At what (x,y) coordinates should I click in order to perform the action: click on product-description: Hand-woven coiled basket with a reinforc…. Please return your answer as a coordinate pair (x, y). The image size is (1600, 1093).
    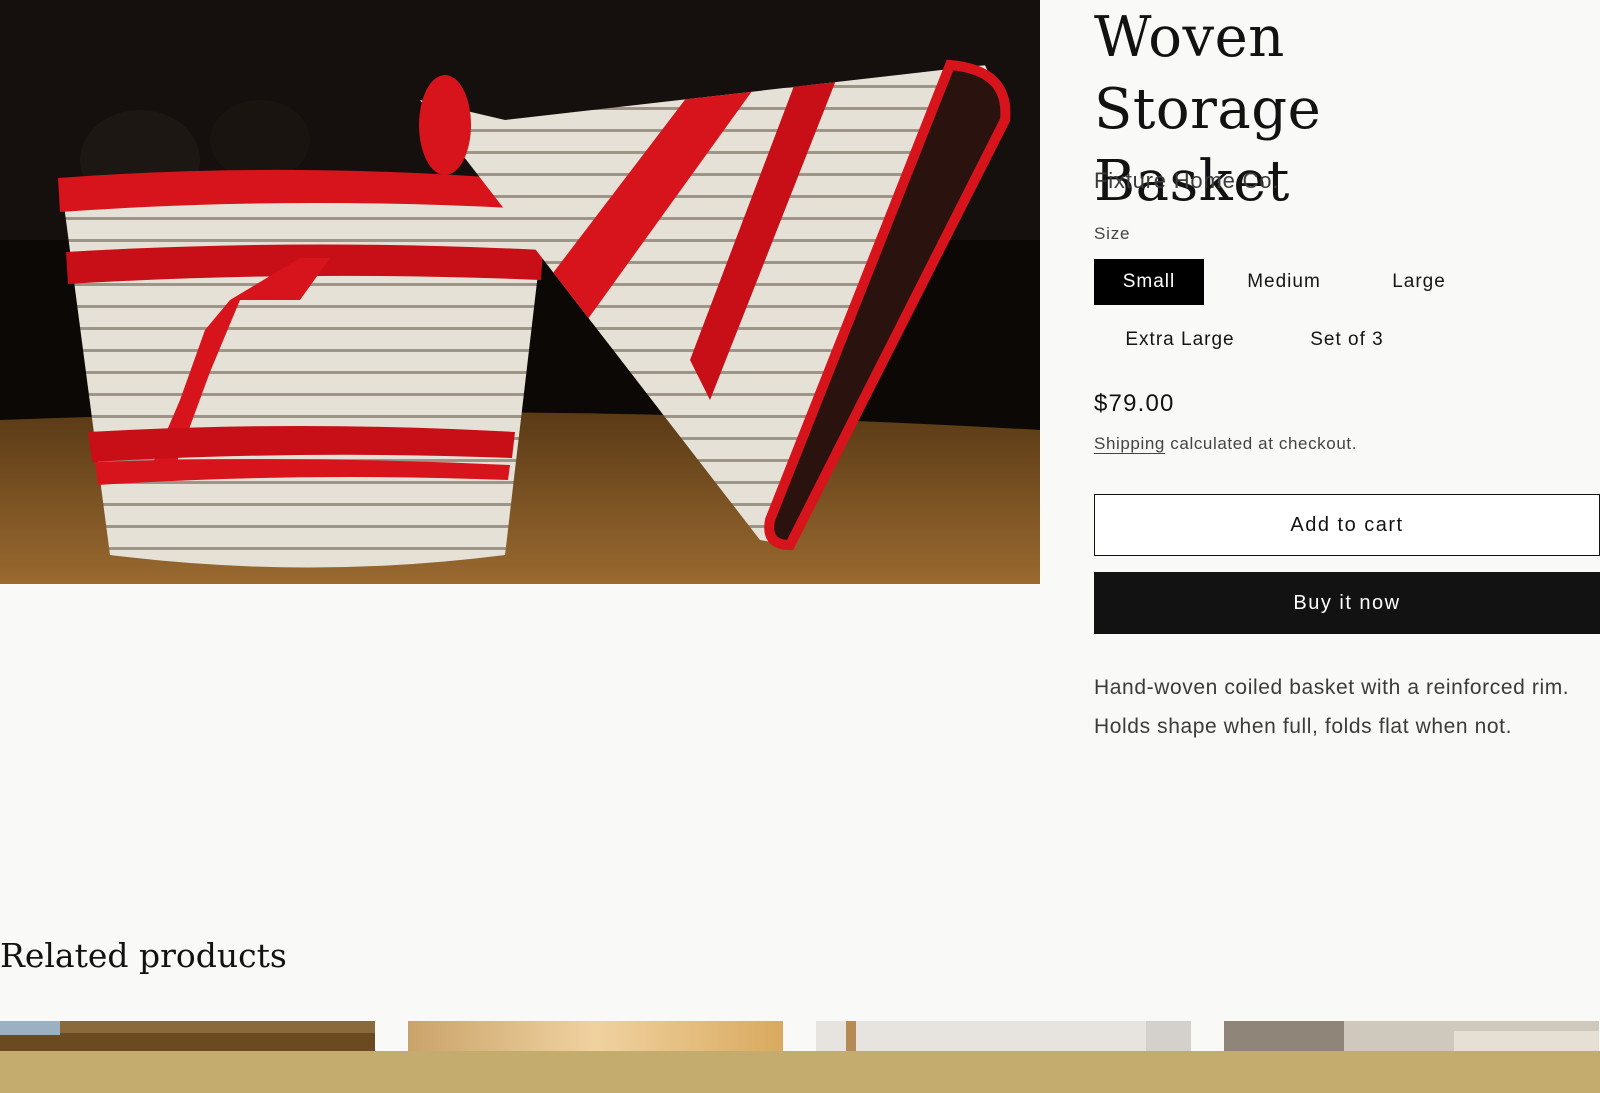
    Looking at the image, I should click on (1332, 707).